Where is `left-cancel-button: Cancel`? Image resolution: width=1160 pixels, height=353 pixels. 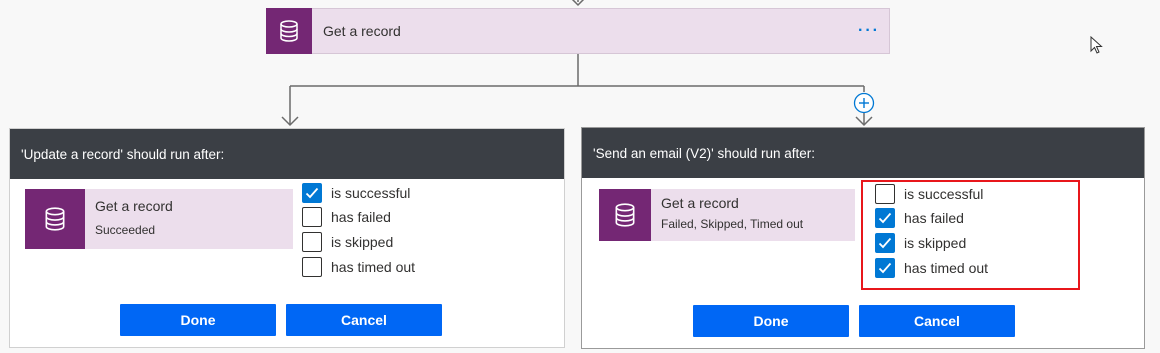 left-cancel-button: Cancel is located at coordinates (364, 320).